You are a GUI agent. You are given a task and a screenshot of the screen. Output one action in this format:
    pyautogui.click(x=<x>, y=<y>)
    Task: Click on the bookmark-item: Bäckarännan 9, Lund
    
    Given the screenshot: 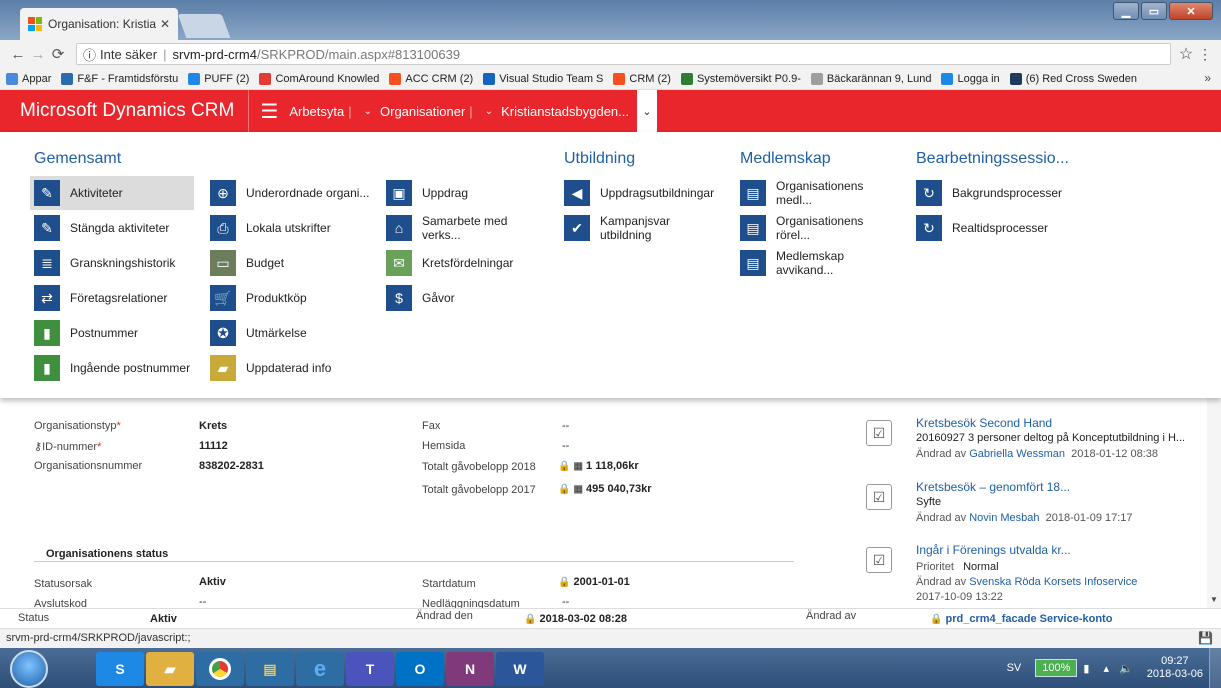 What is the action you would take?
    pyautogui.click(x=870, y=78)
    